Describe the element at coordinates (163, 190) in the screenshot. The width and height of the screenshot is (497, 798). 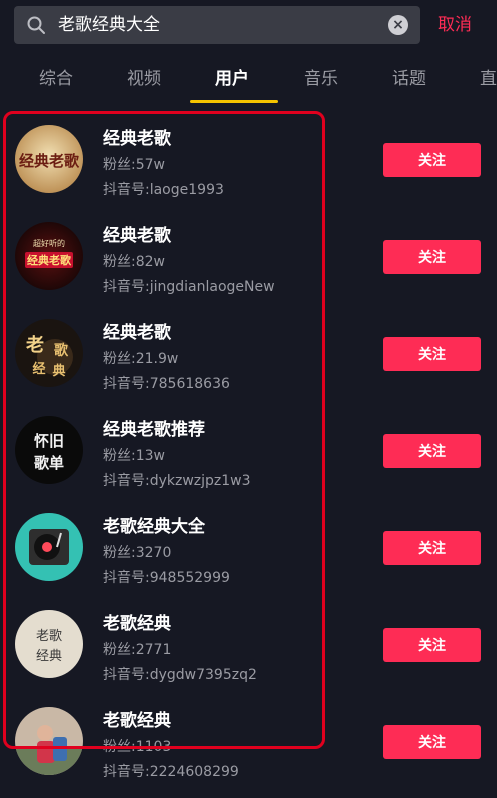
I see `user-id: 抖音号:laoge1993` at that location.